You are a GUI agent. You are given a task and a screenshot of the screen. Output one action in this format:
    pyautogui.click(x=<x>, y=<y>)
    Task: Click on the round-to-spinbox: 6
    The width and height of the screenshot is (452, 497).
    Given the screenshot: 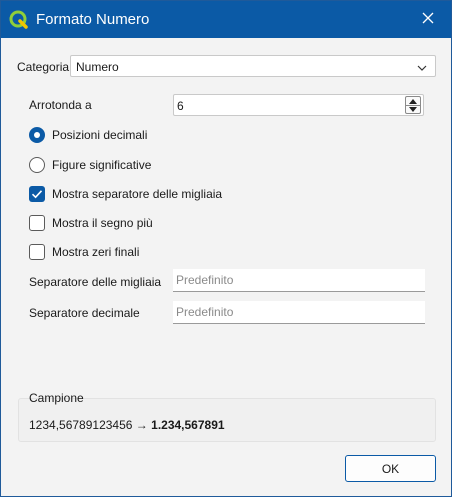 What is the action you would take?
    pyautogui.click(x=298, y=105)
    